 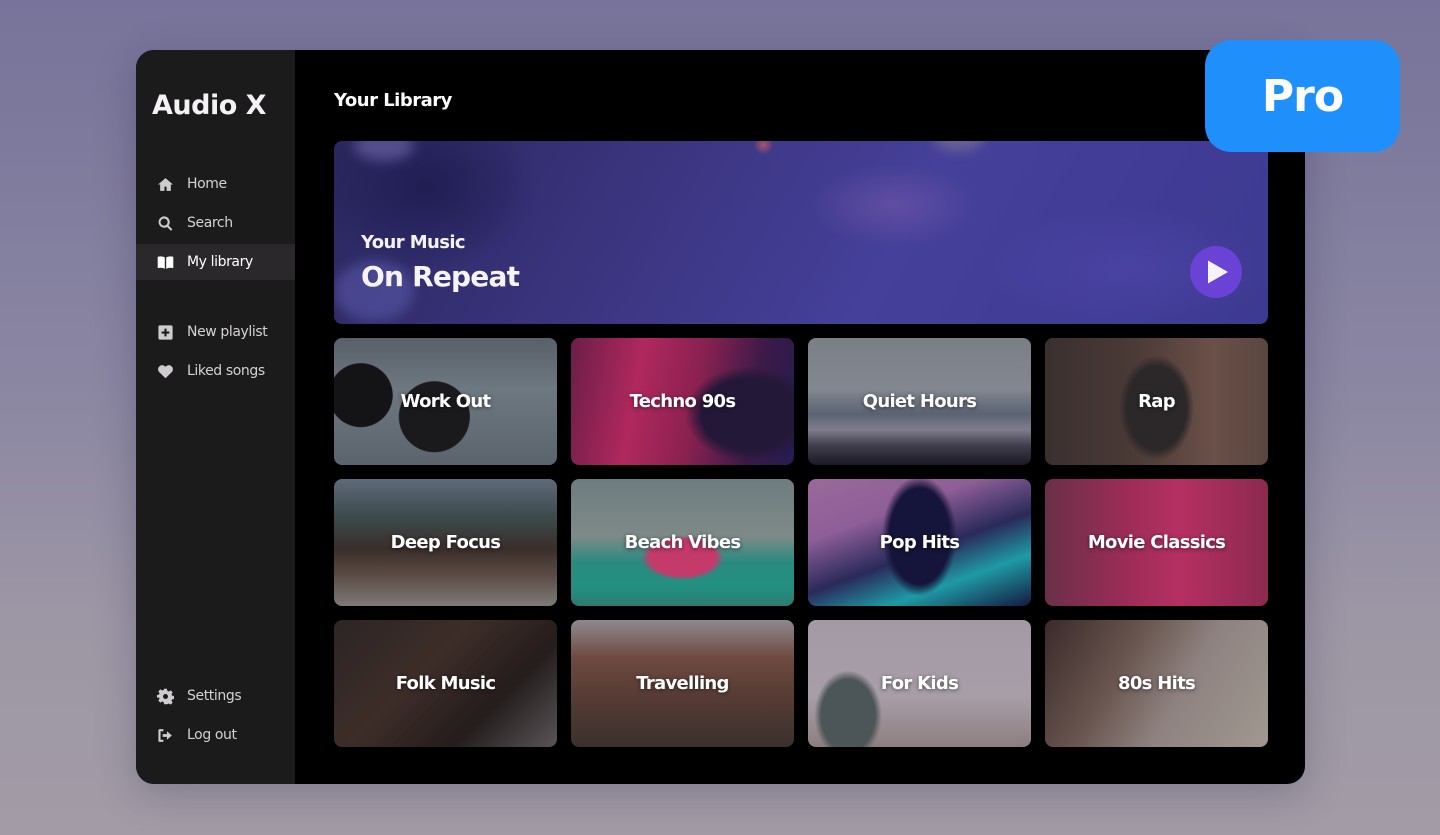 I want to click on search-icon, so click(x=165, y=223).